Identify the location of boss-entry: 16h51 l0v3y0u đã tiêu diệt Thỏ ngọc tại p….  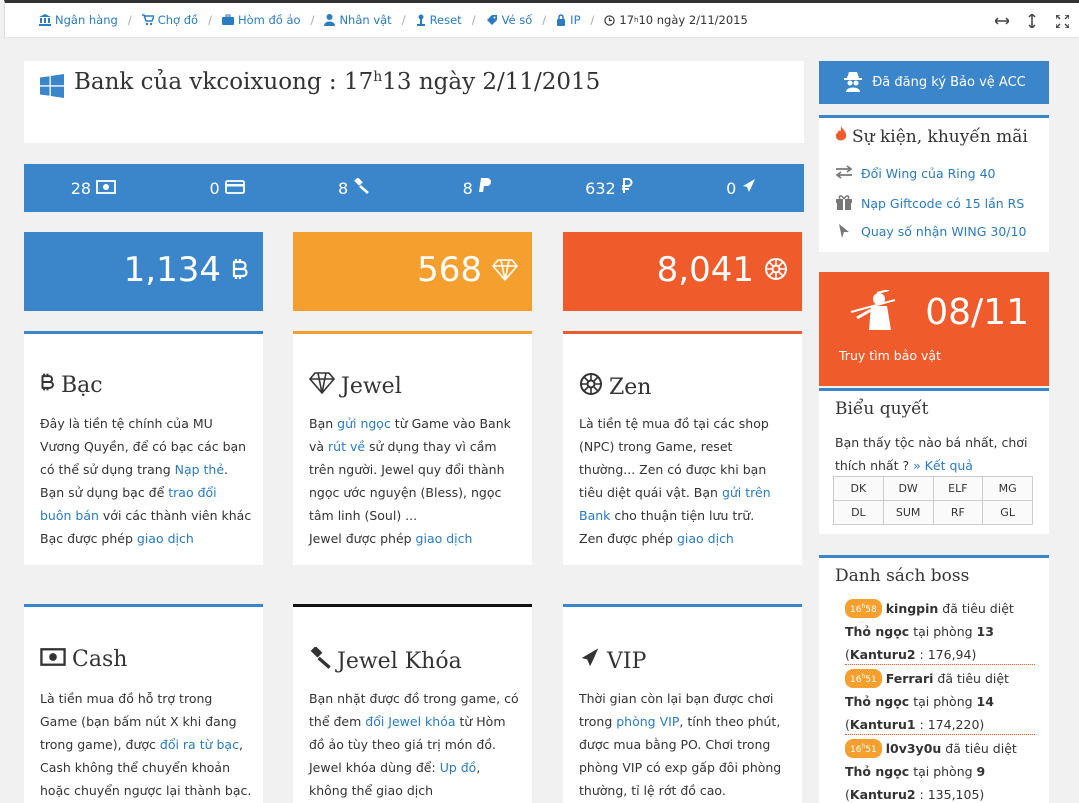
(931, 770).